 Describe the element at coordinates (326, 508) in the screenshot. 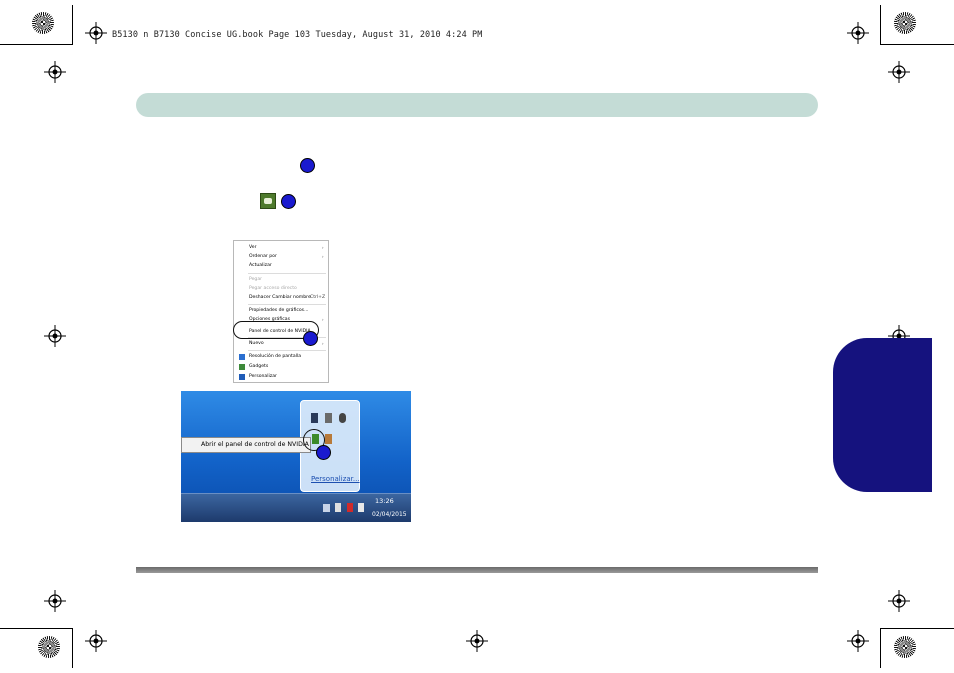

I see `show-hidden-icons-button` at that location.